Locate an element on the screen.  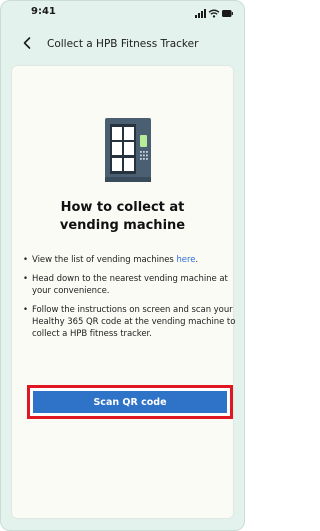
status-bar: 9:41 is located at coordinates (122, 14).